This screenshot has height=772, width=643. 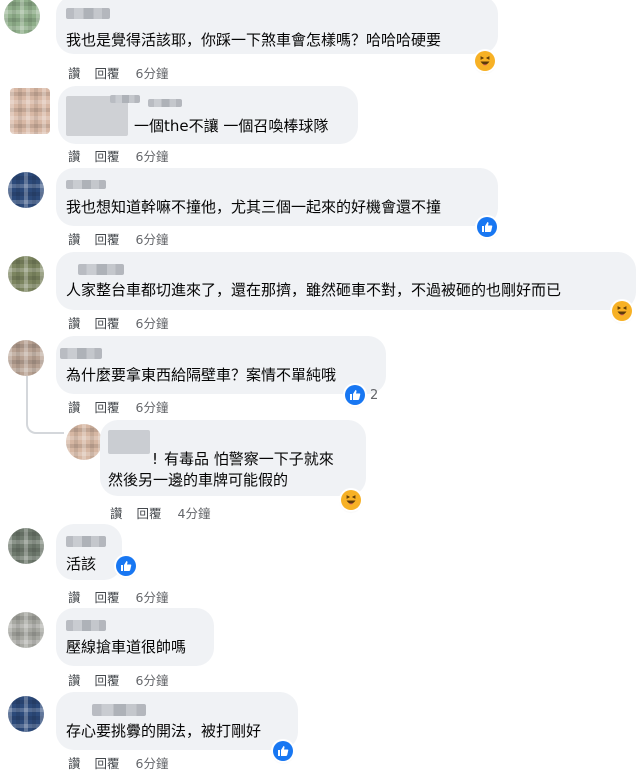 What do you see at coordinates (126, 647) in the screenshot?
I see `comment-text: 壓線搶車道很帥嗎` at bounding box center [126, 647].